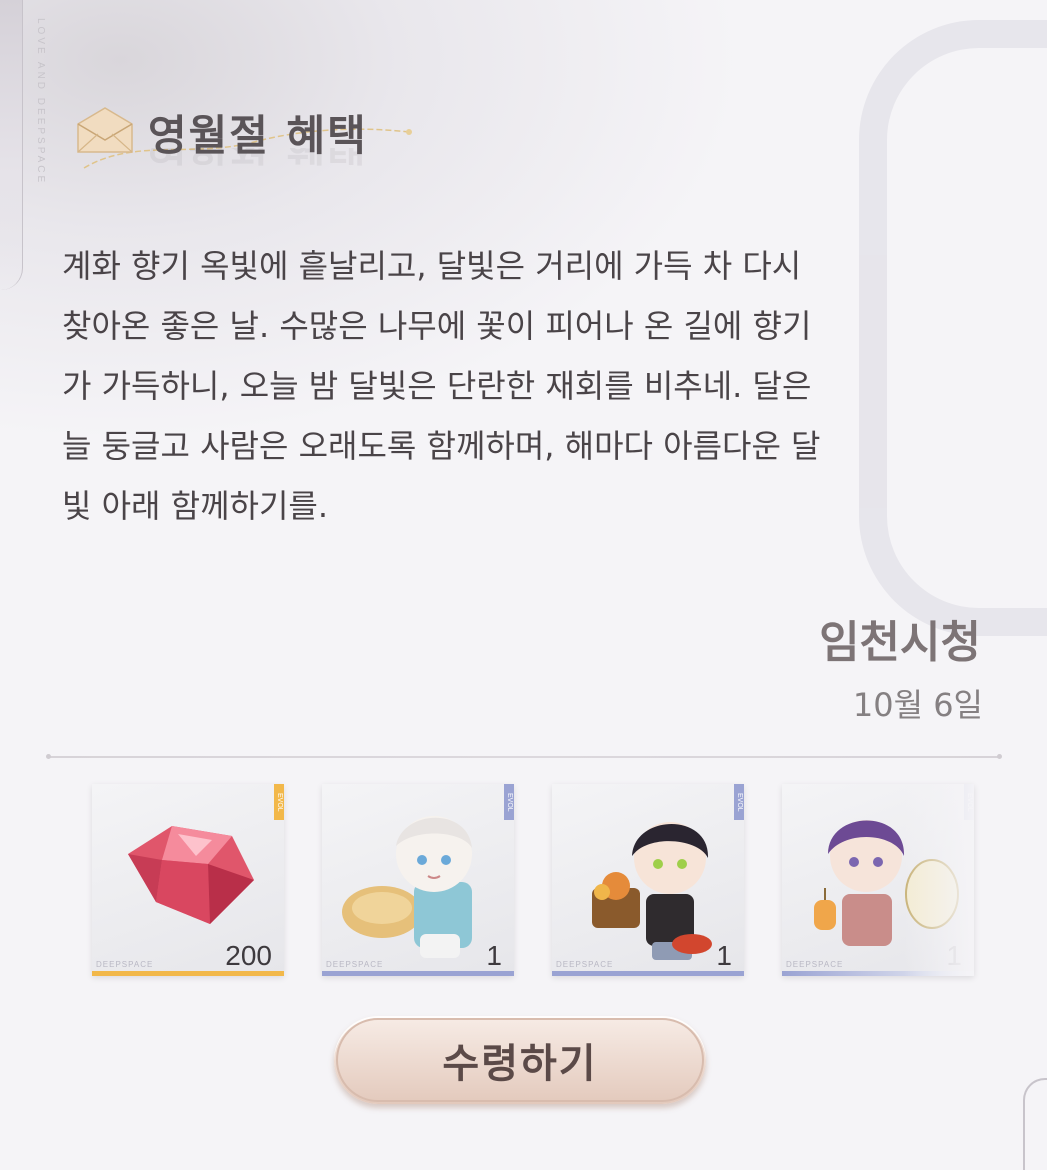  What do you see at coordinates (105, 130) in the screenshot?
I see `envelope-icon` at bounding box center [105, 130].